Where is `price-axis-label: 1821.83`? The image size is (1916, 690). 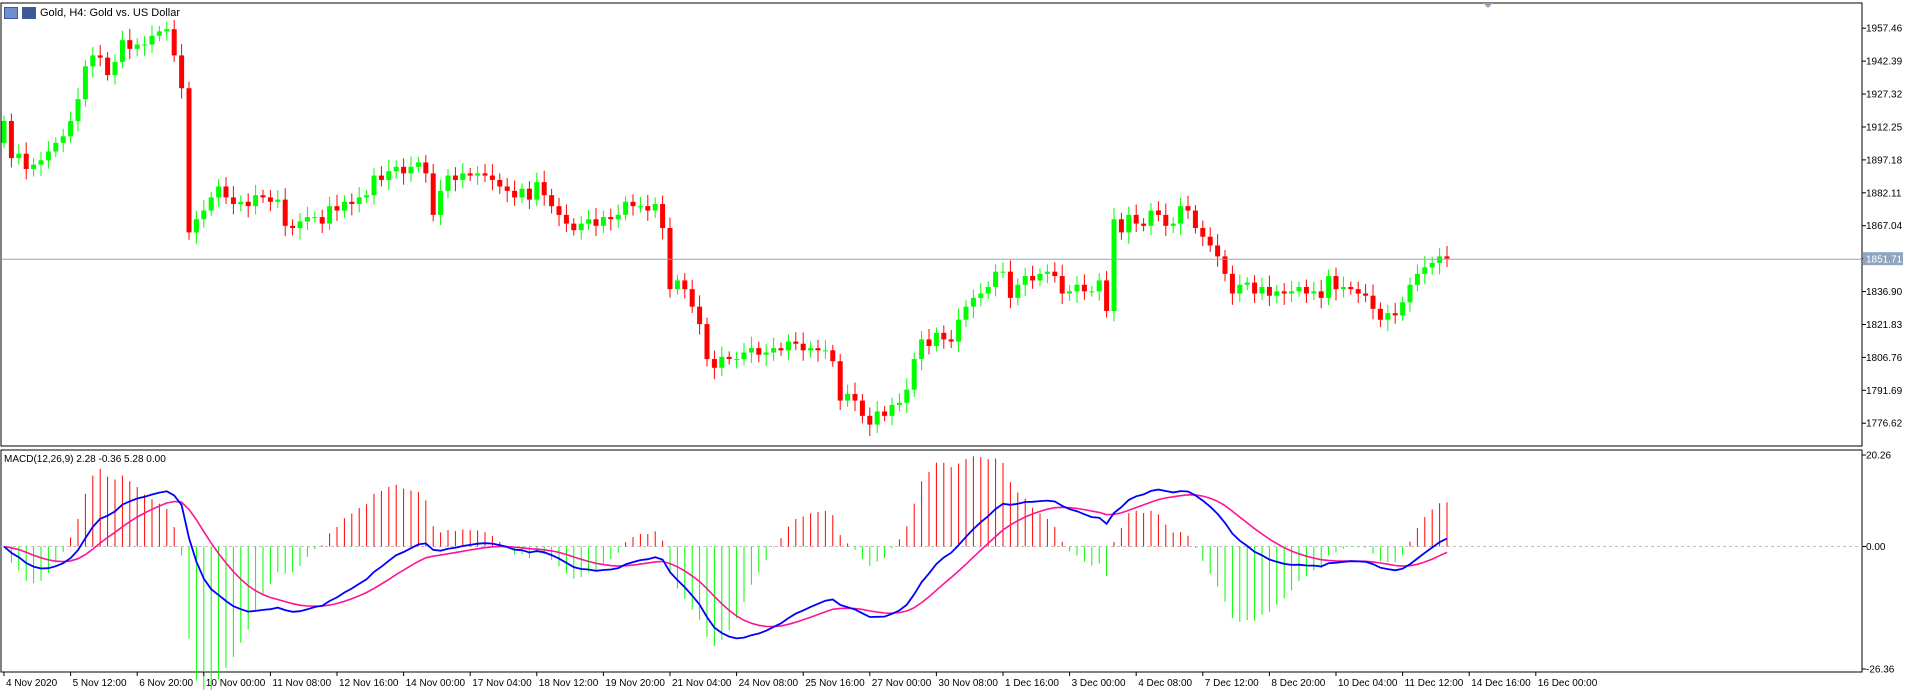 price-axis-label: 1821.83 is located at coordinates (1884, 325).